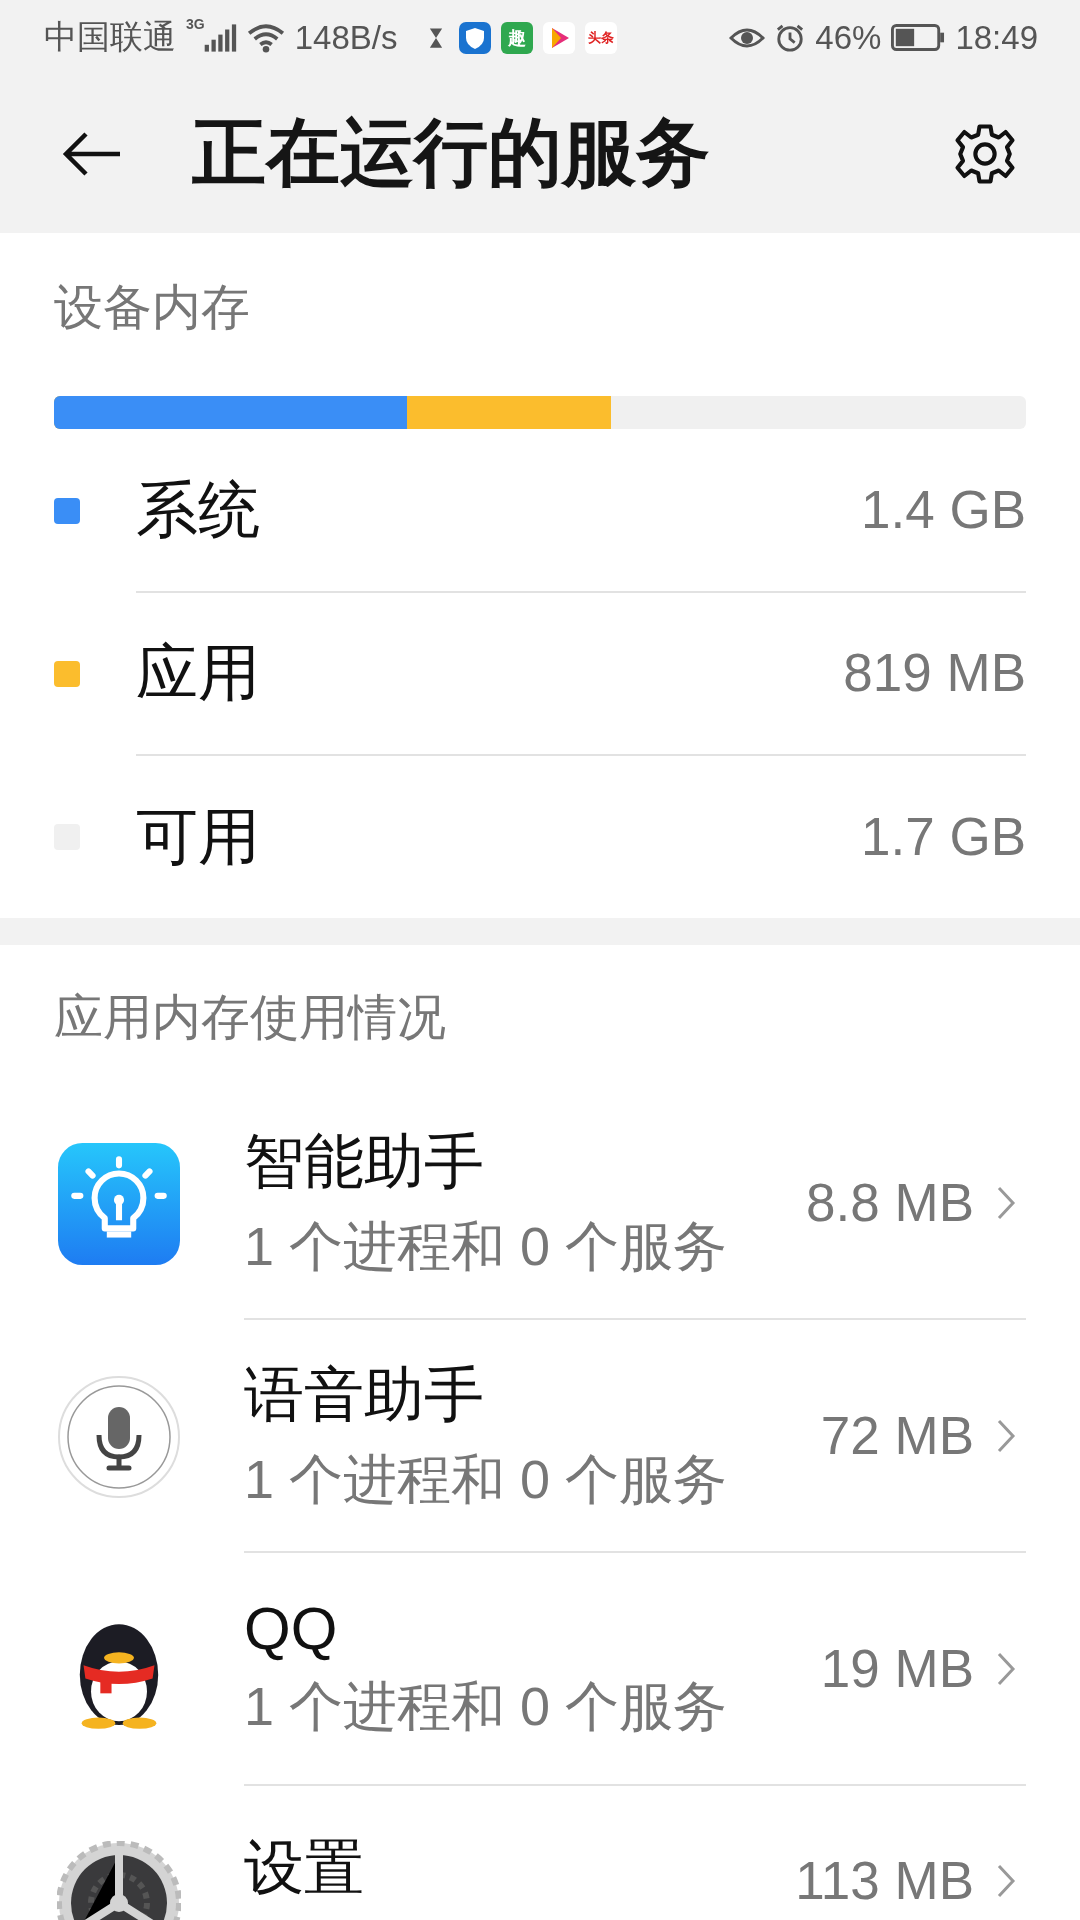 This screenshot has height=1920, width=1080. I want to click on network-speed: 148B/s, so click(346, 37).